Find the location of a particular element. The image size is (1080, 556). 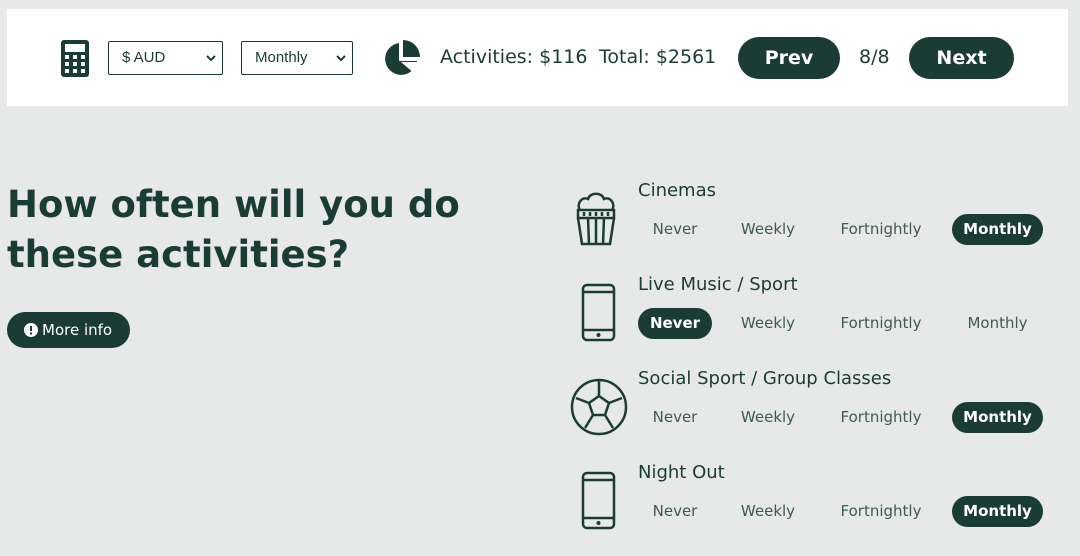

frequency-select-value: Monthly is located at coordinates (281, 57).